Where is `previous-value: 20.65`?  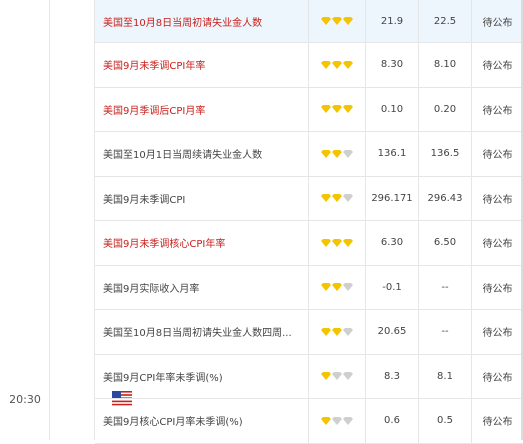 previous-value: 20.65 is located at coordinates (392, 332).